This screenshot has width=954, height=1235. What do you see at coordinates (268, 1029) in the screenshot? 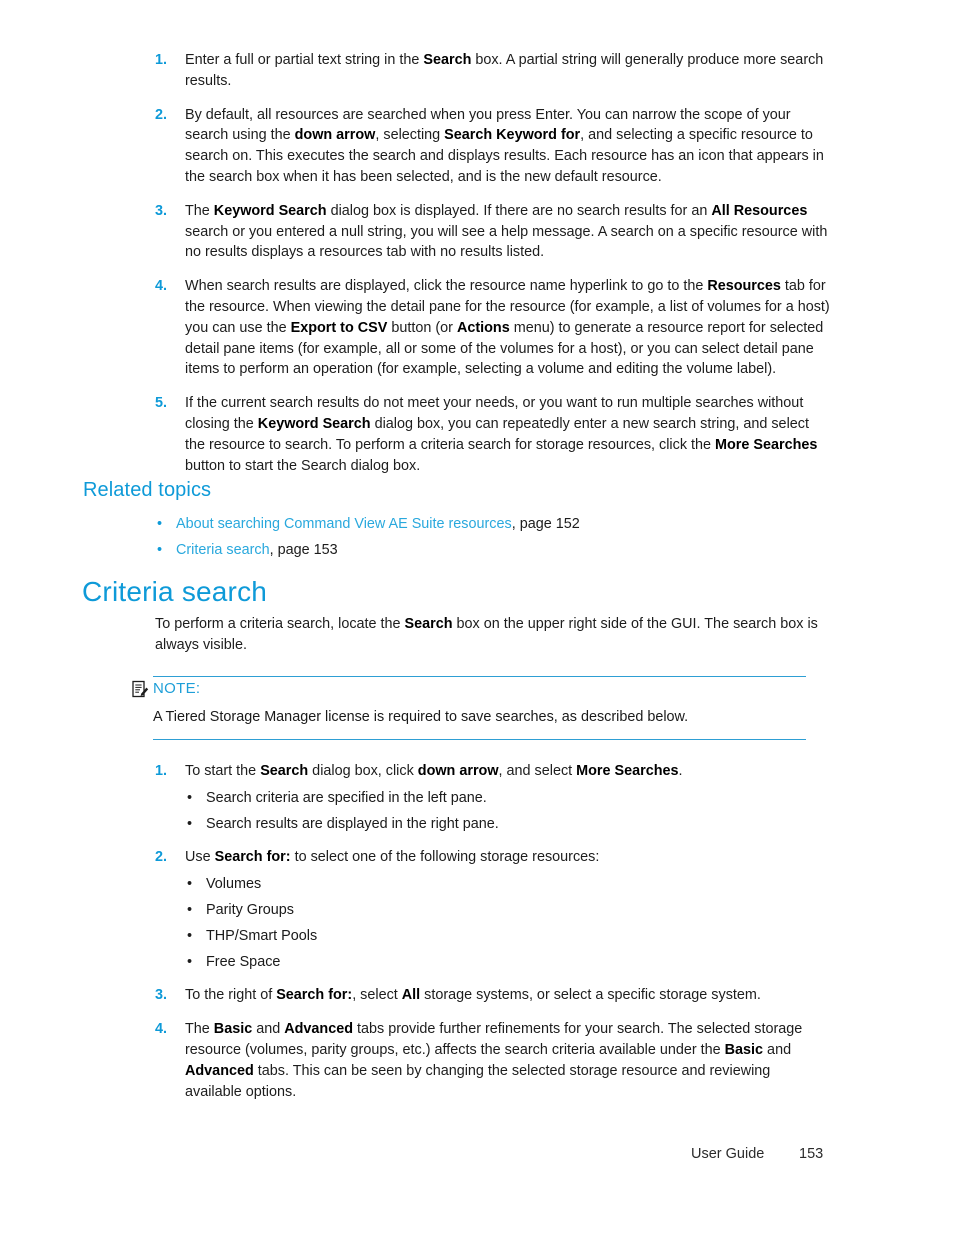
I see `body-text: and` at bounding box center [268, 1029].